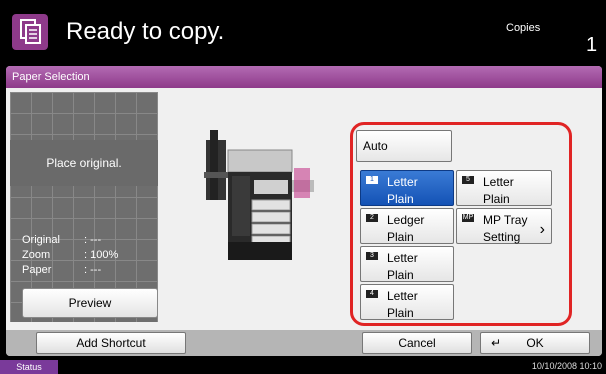 The height and width of the screenshot is (374, 606). What do you see at coordinates (468, 180) in the screenshot?
I see `cassette-5-icon: 5` at bounding box center [468, 180].